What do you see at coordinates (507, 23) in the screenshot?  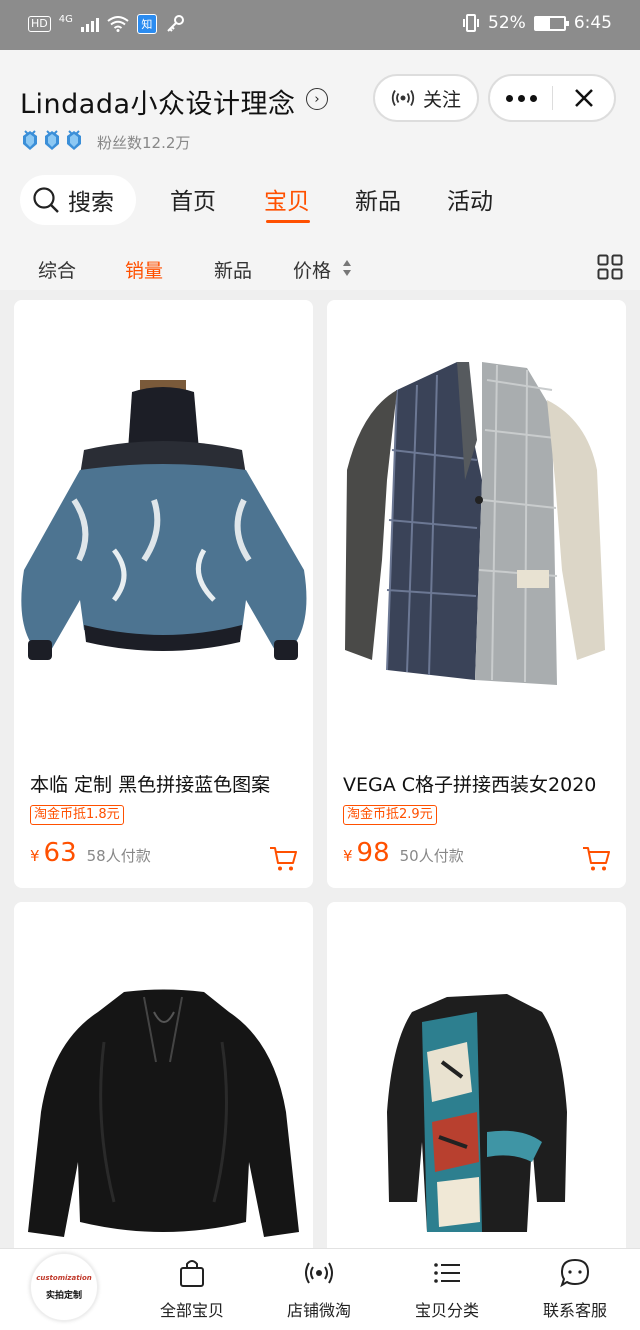 I see `battery-percent: 52%` at bounding box center [507, 23].